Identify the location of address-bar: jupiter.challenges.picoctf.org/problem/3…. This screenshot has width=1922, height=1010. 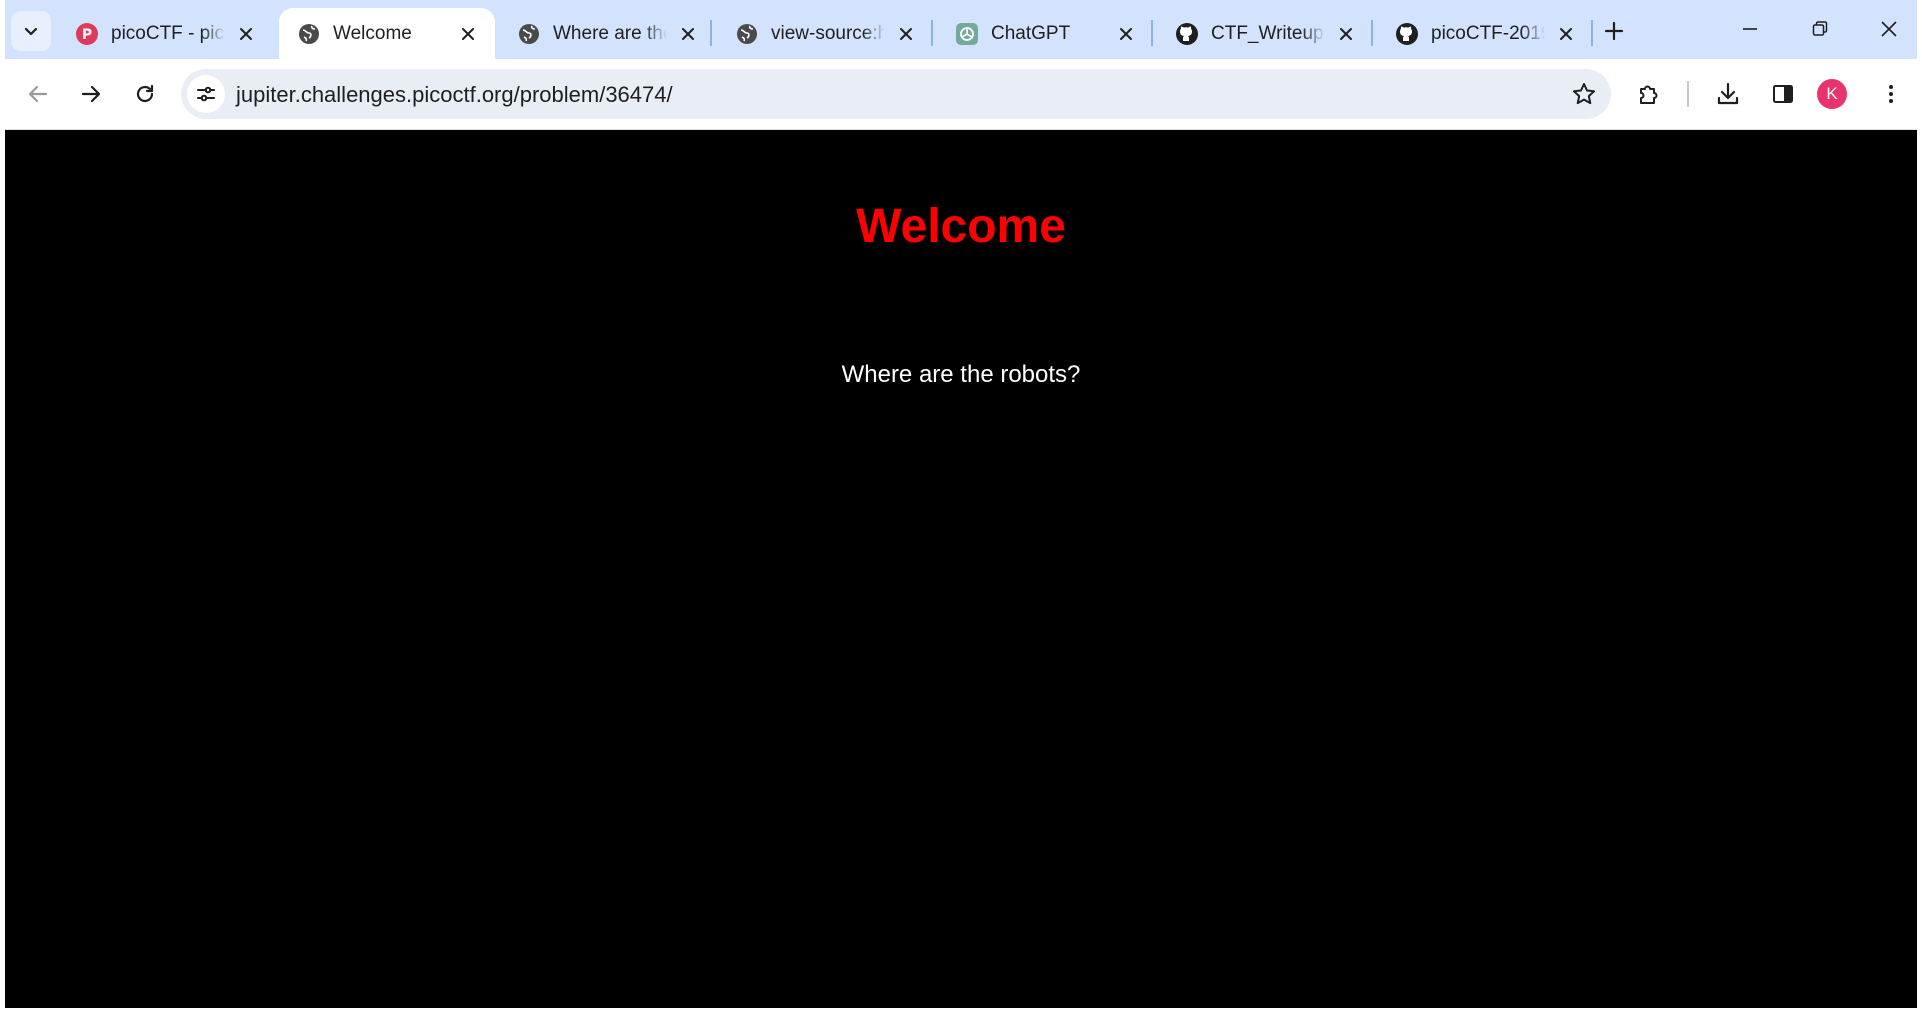
(896, 94).